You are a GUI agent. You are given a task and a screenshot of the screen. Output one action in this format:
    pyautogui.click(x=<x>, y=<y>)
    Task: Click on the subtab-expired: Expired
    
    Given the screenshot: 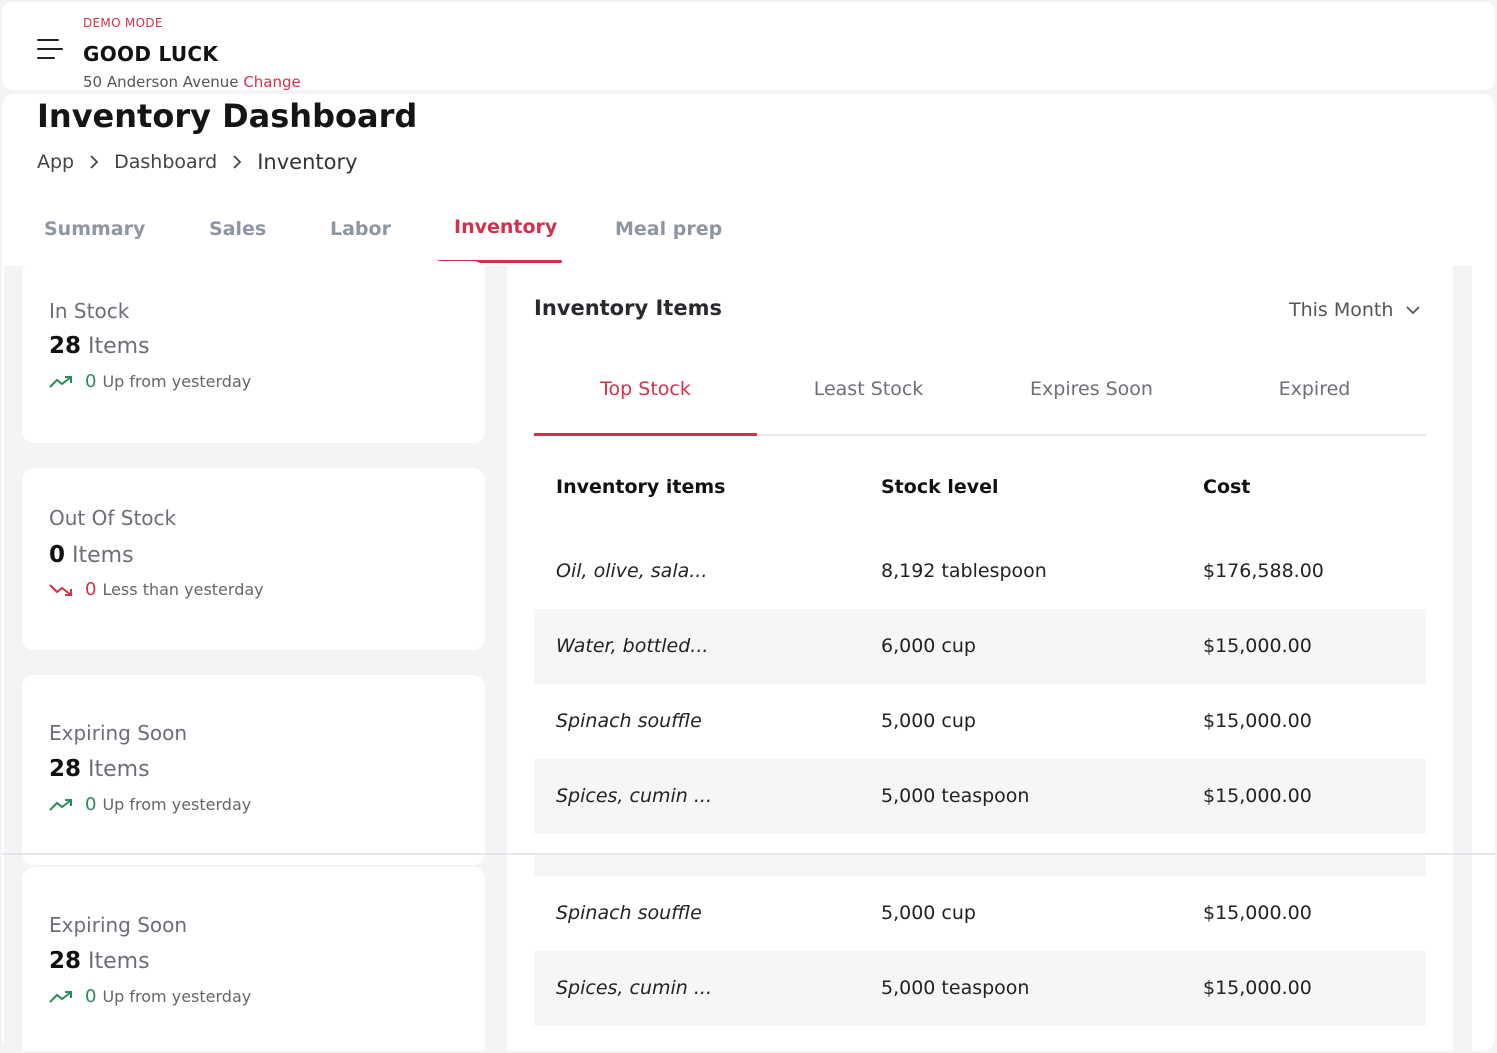 What is the action you would take?
    pyautogui.click(x=1314, y=389)
    